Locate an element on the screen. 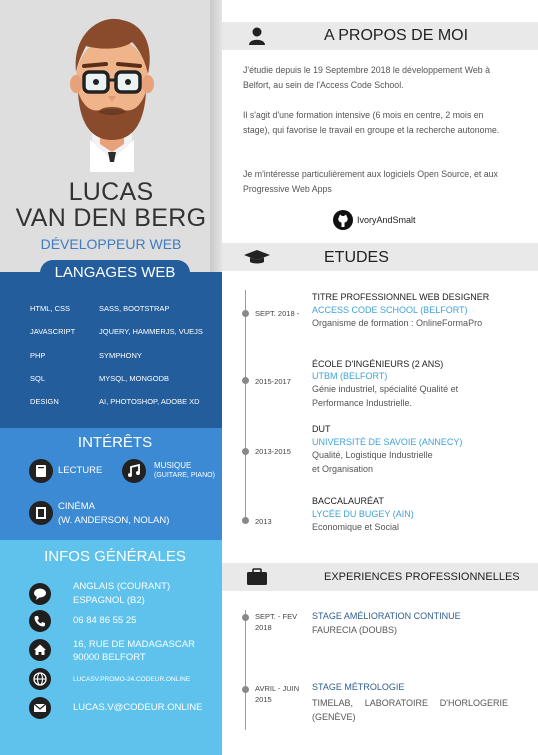 The image size is (538, 755). skill-tools: SASS, BOOTSTRAP is located at coordinates (134, 308).